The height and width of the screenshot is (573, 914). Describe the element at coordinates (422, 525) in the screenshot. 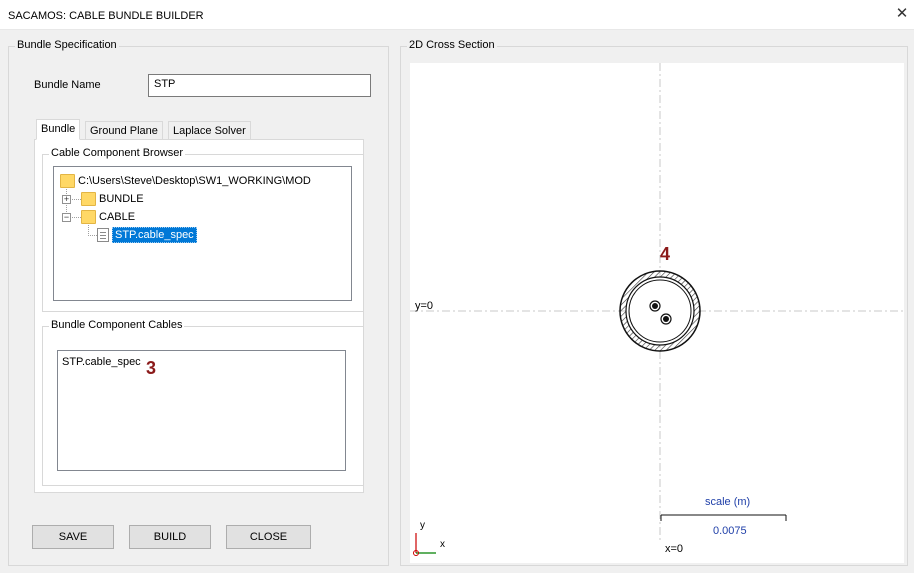

I see `axis-indicator-y-label: y` at that location.